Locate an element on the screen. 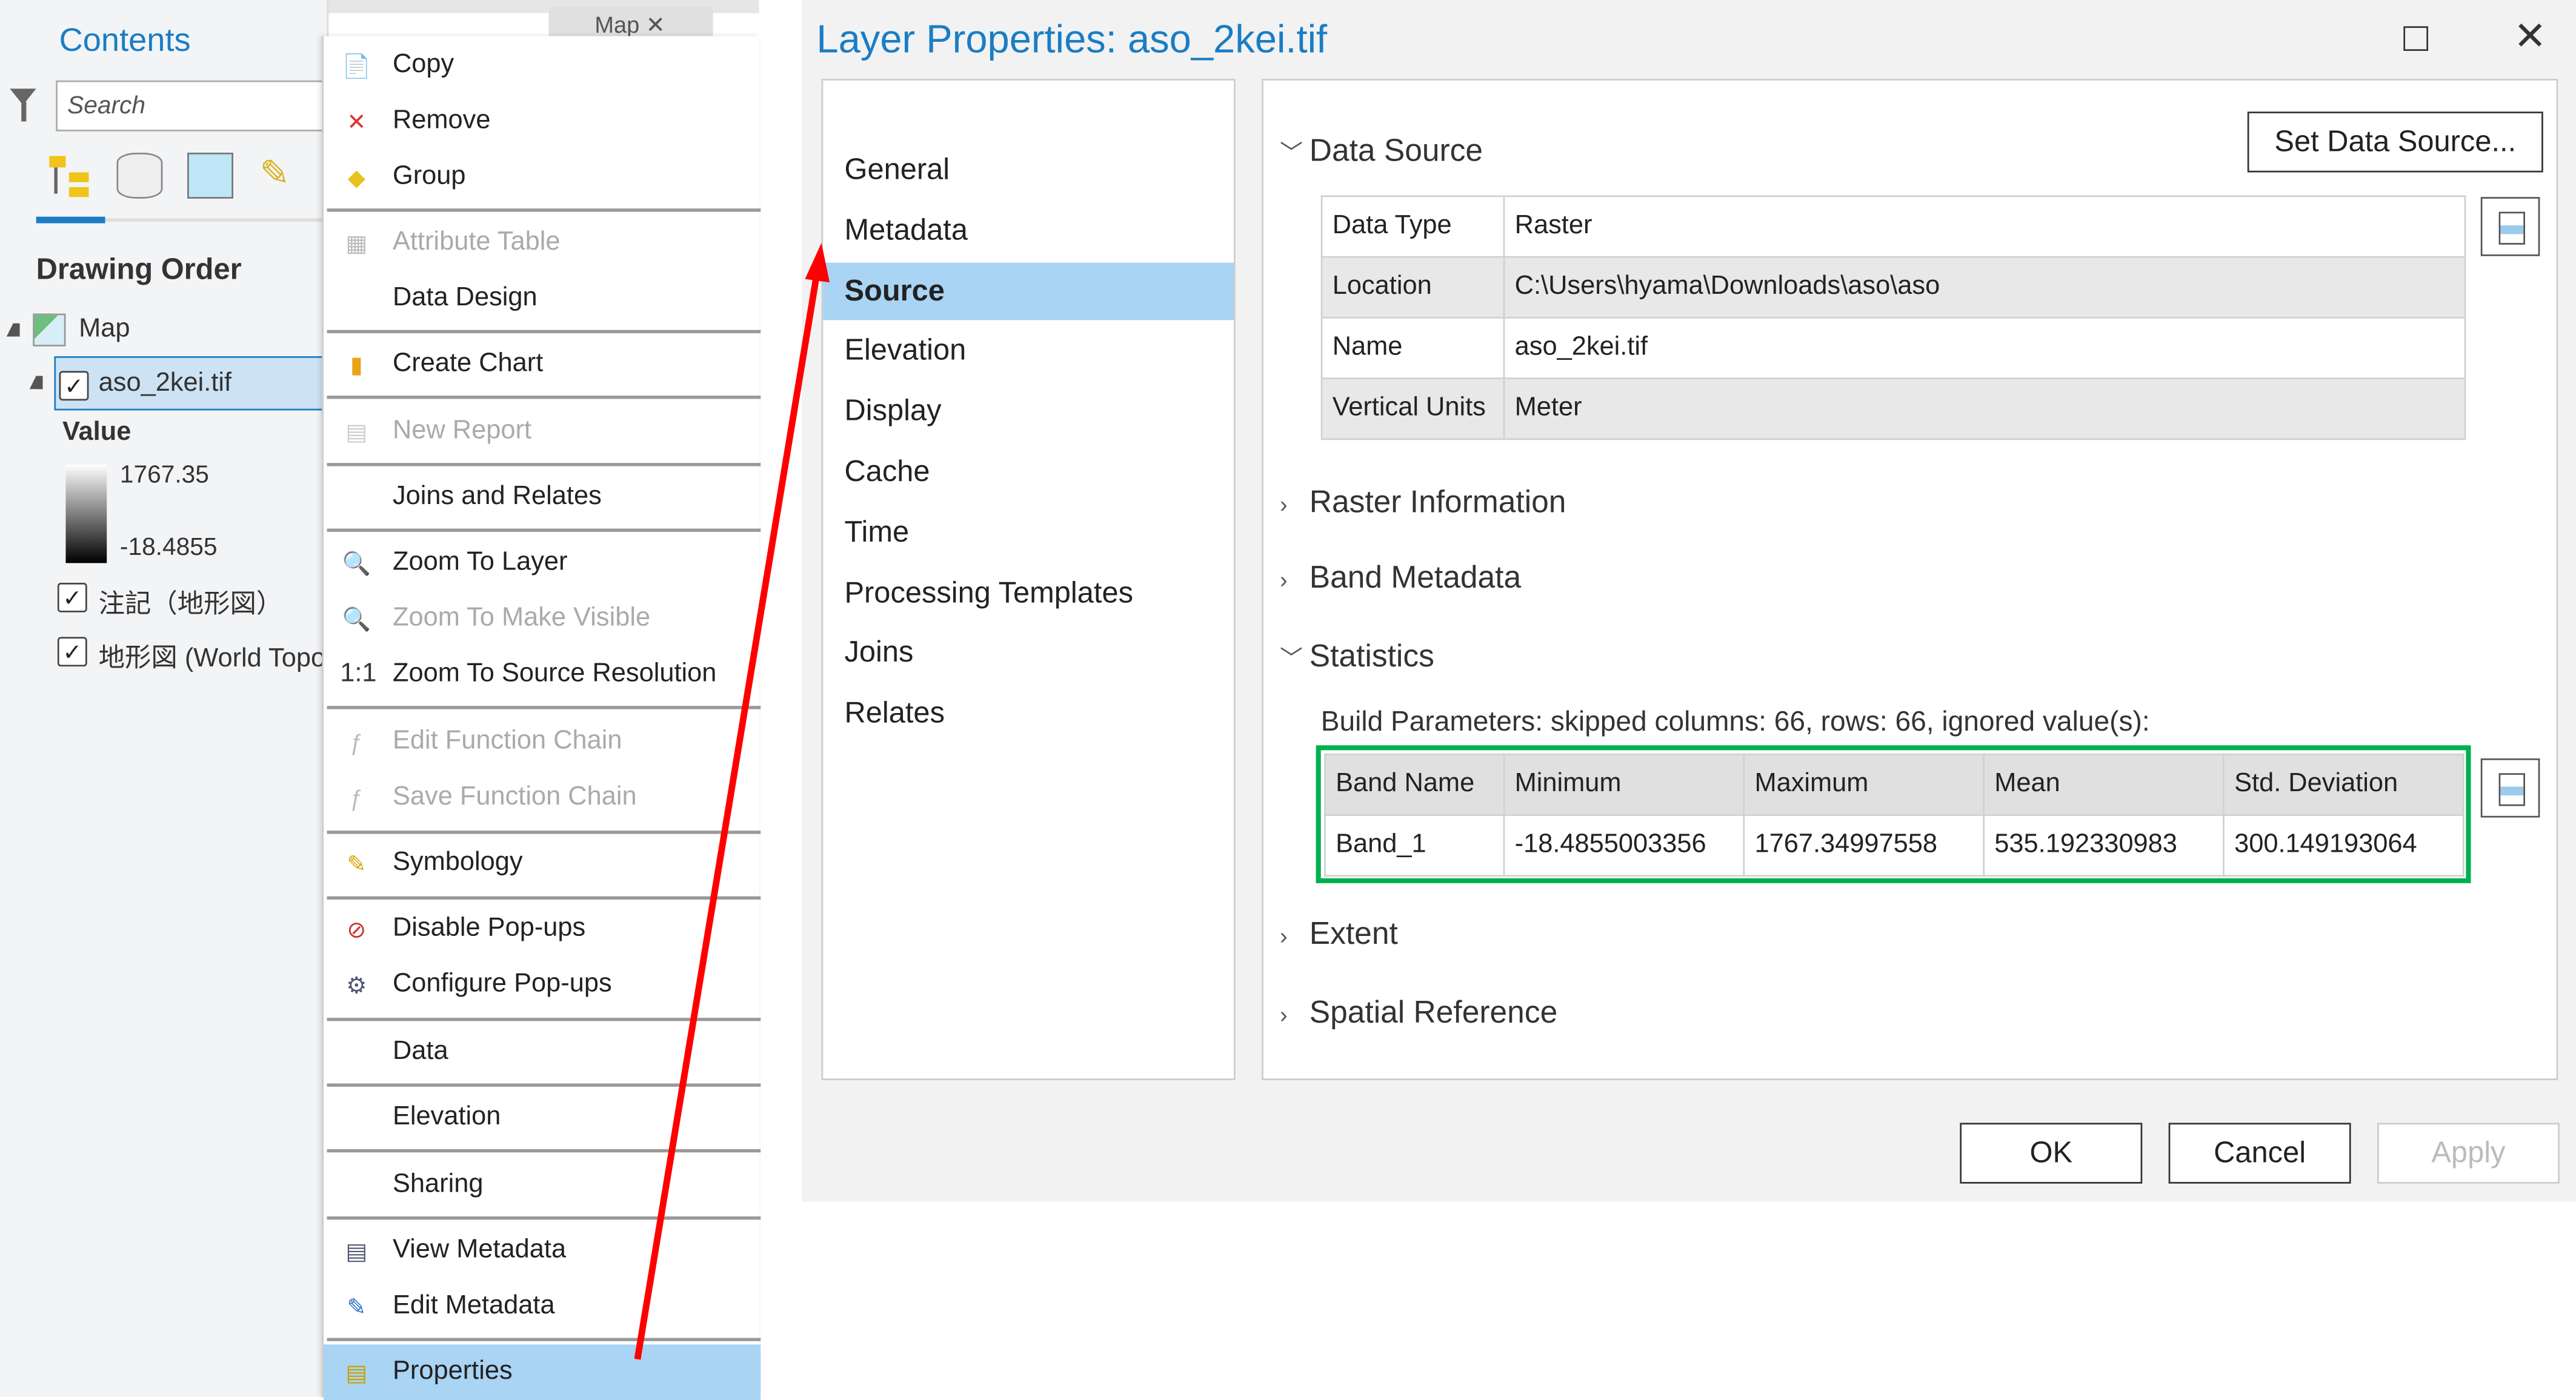 Image resolution: width=2576 pixels, height=1400 pixels. red-arrow-annotation is located at coordinates (732, 801).